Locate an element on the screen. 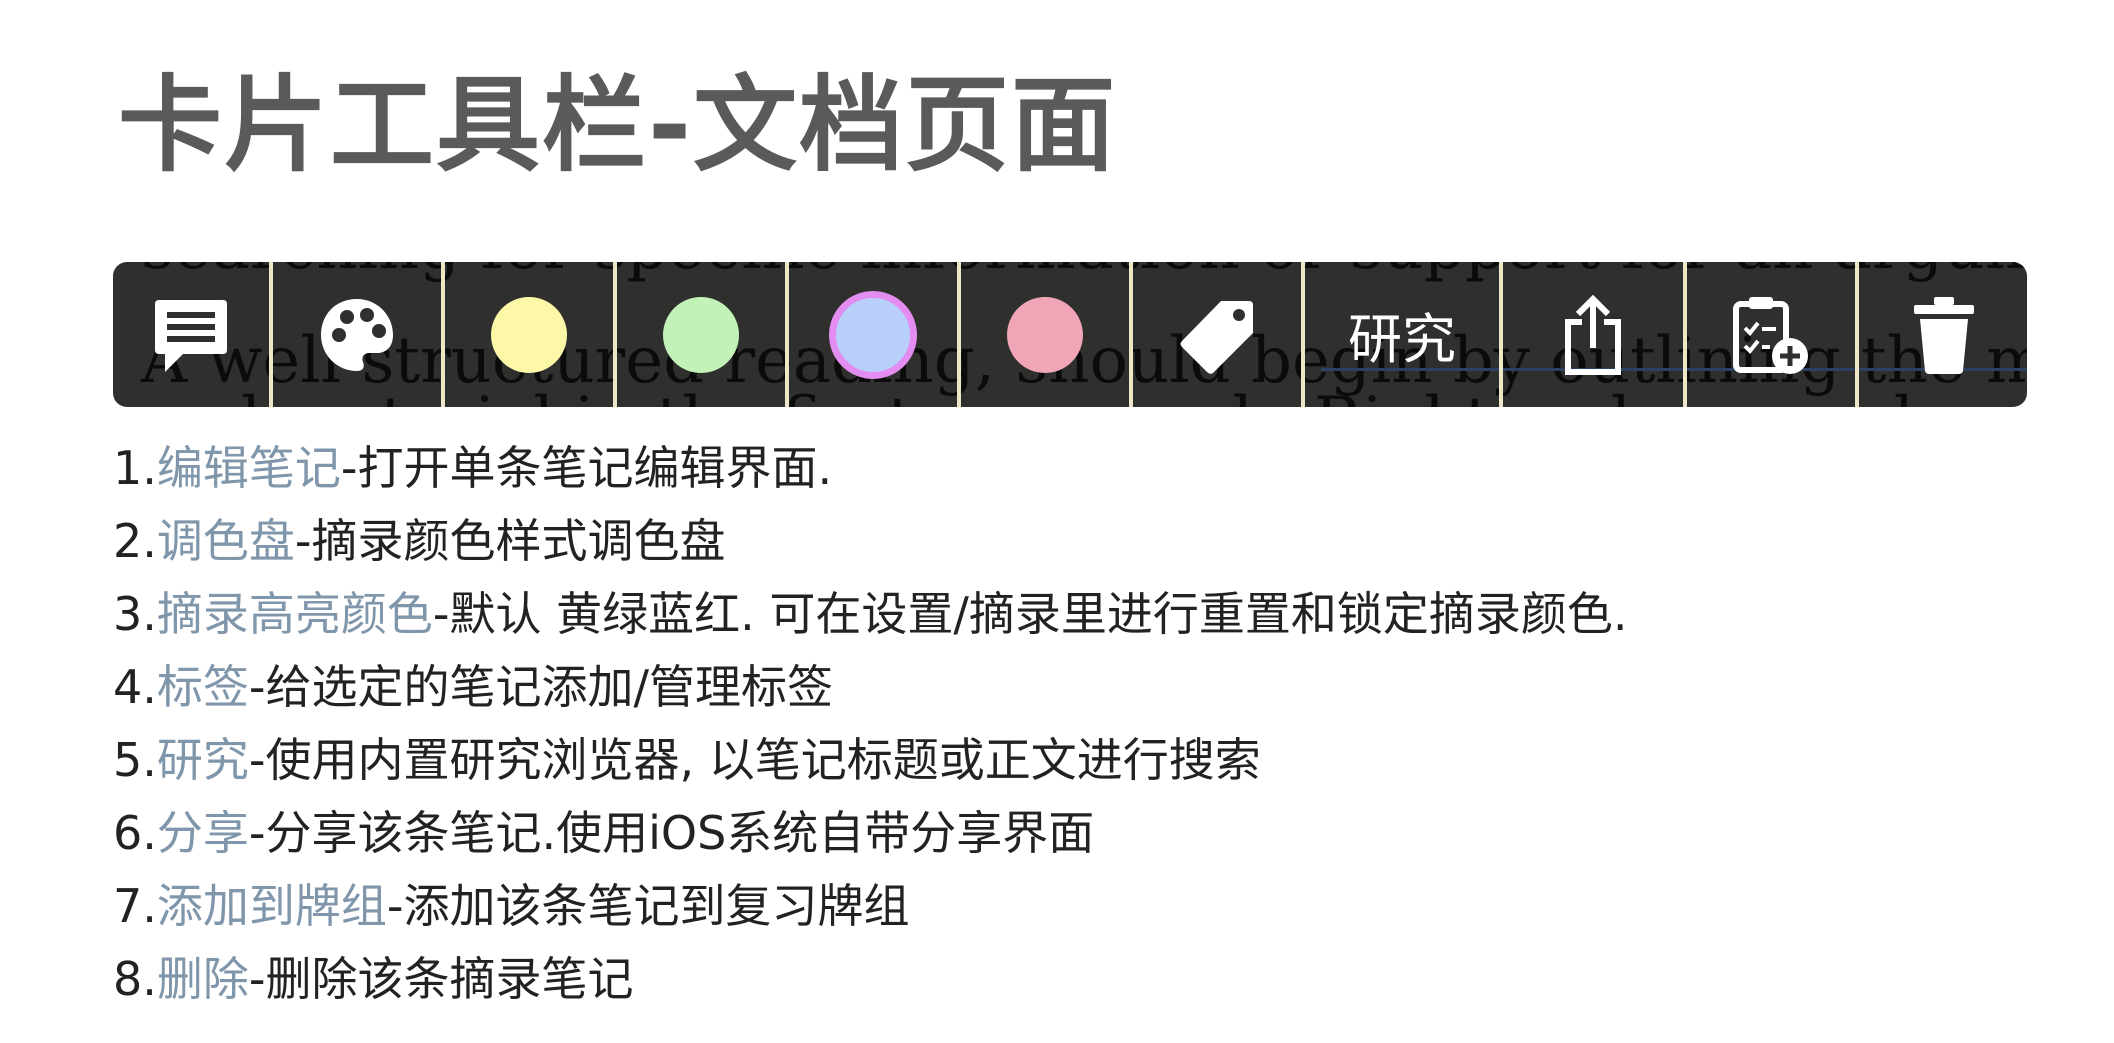 The image size is (2114, 1043). list-item: 6.分享-分享该条笔记.使用iOS系统自带分享界面 is located at coordinates (870, 833).